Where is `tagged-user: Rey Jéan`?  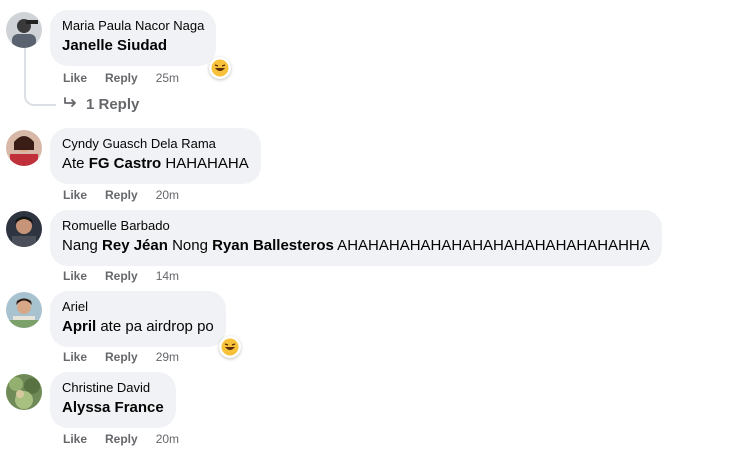
tagged-user: Rey Jéan is located at coordinates (135, 245).